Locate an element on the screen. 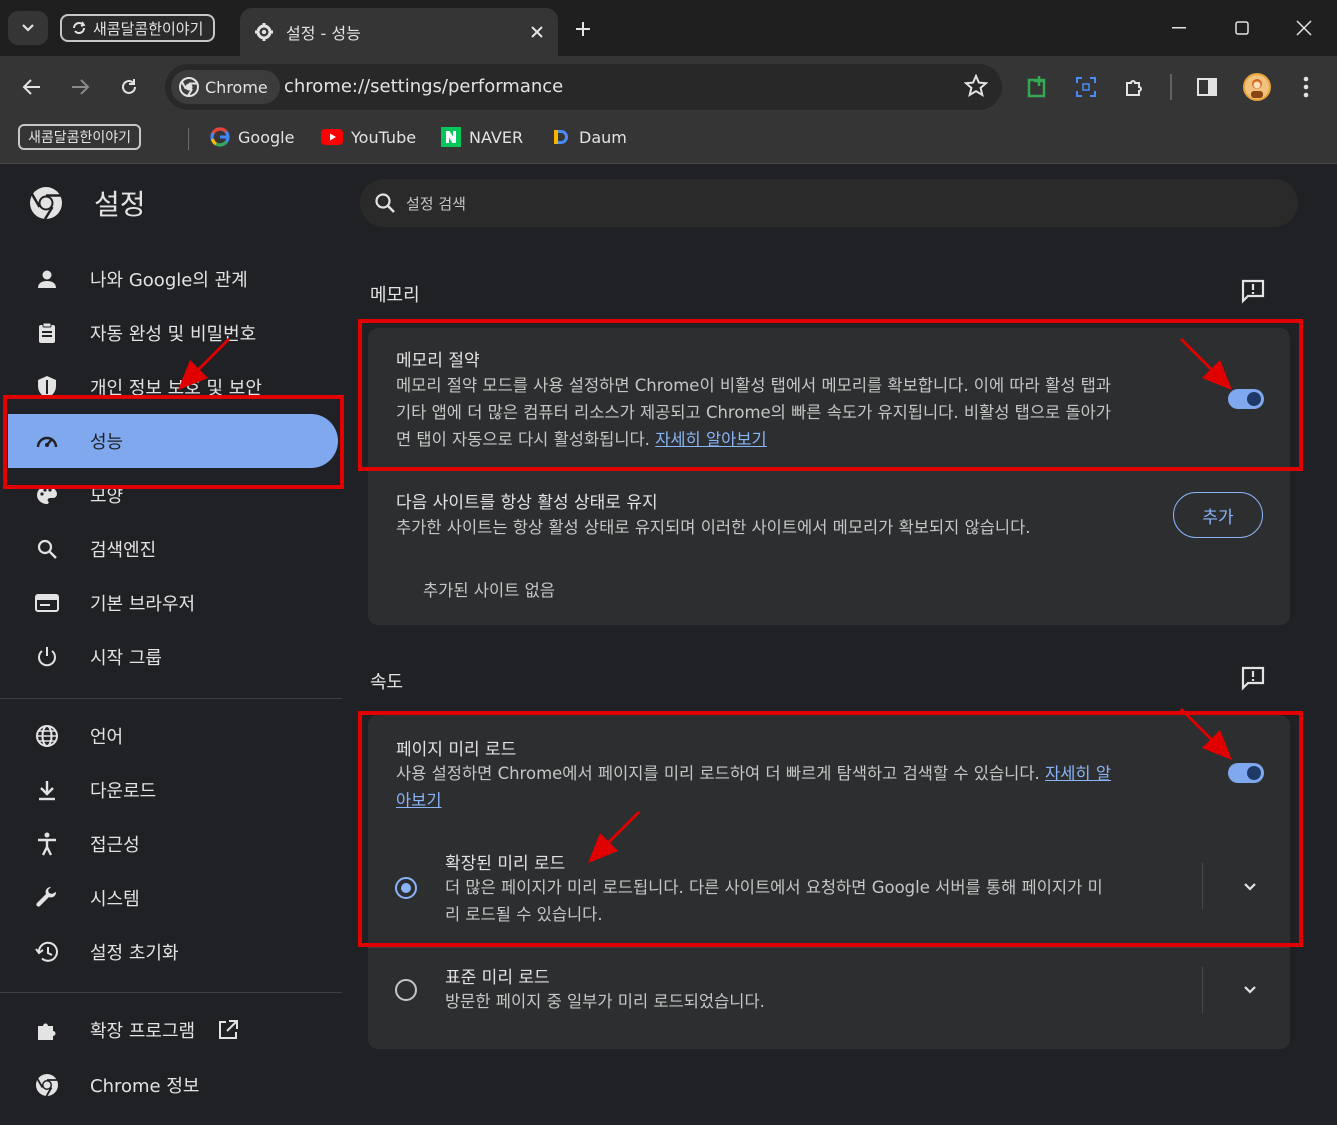 The image size is (1337, 1125). close-icon is located at coordinates (537, 32).